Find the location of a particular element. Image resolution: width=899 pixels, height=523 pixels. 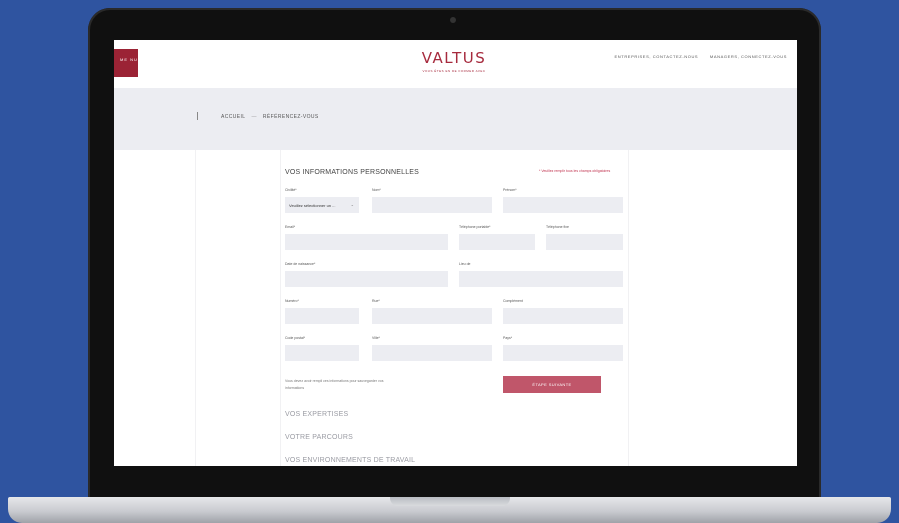

city-input is located at coordinates (432, 353).